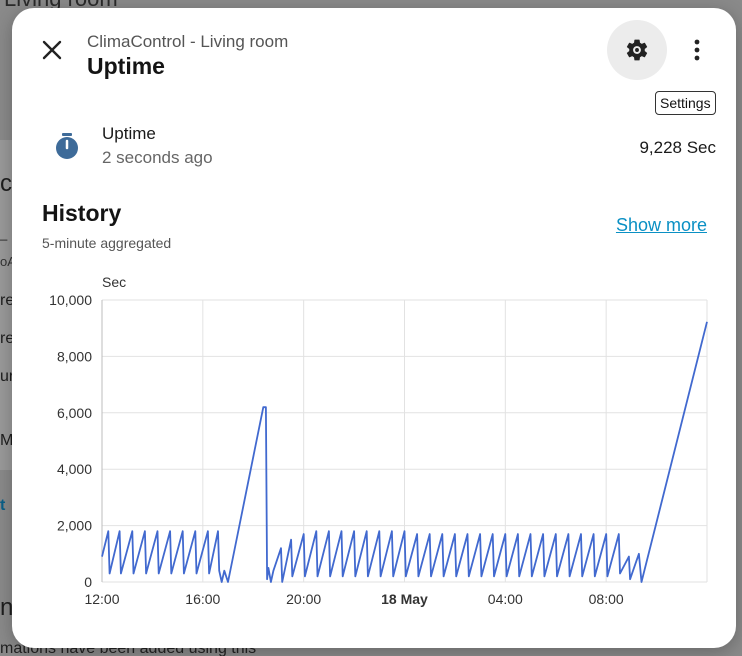 The width and height of the screenshot is (742, 656). Describe the element at coordinates (74, 356) in the screenshot. I see `y-tick-label: 8,000` at that location.